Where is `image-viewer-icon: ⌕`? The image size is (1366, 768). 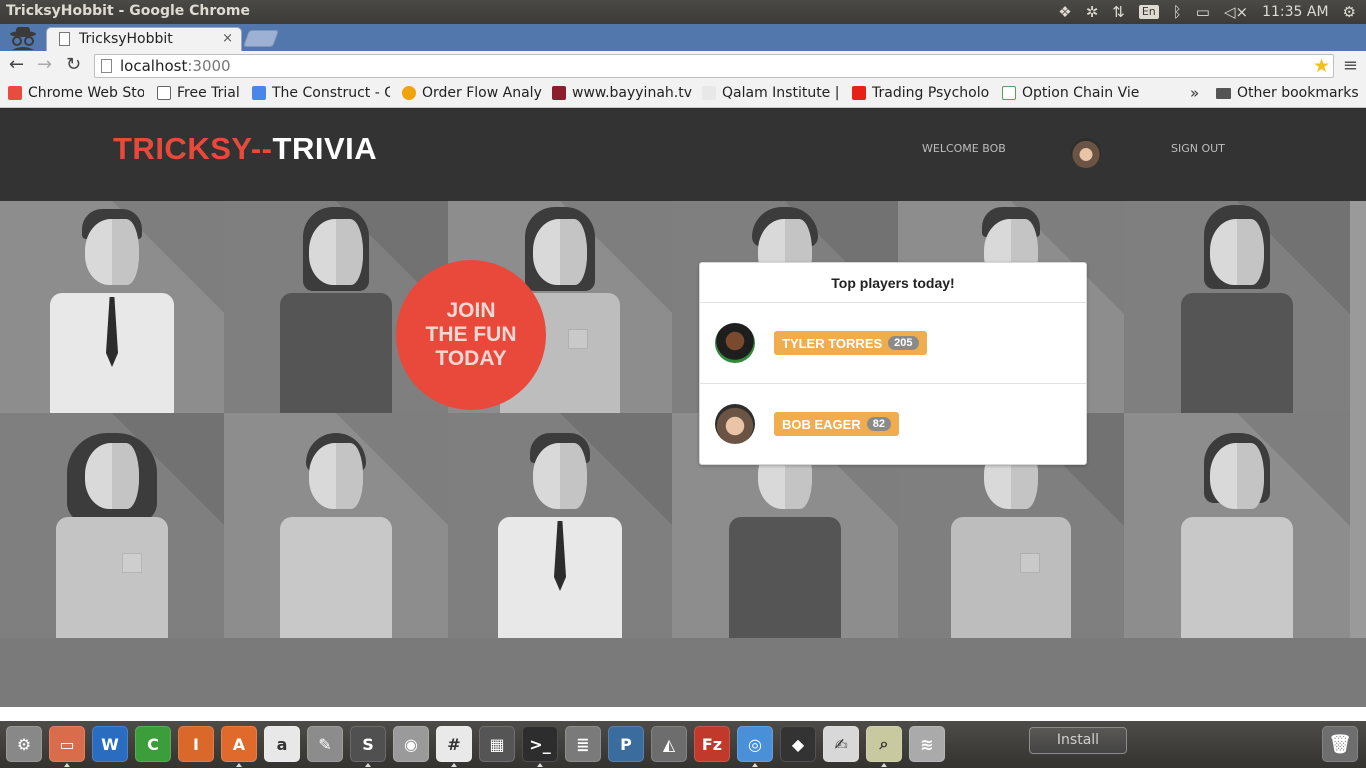
image-viewer-icon: ⌕ is located at coordinates (884, 744).